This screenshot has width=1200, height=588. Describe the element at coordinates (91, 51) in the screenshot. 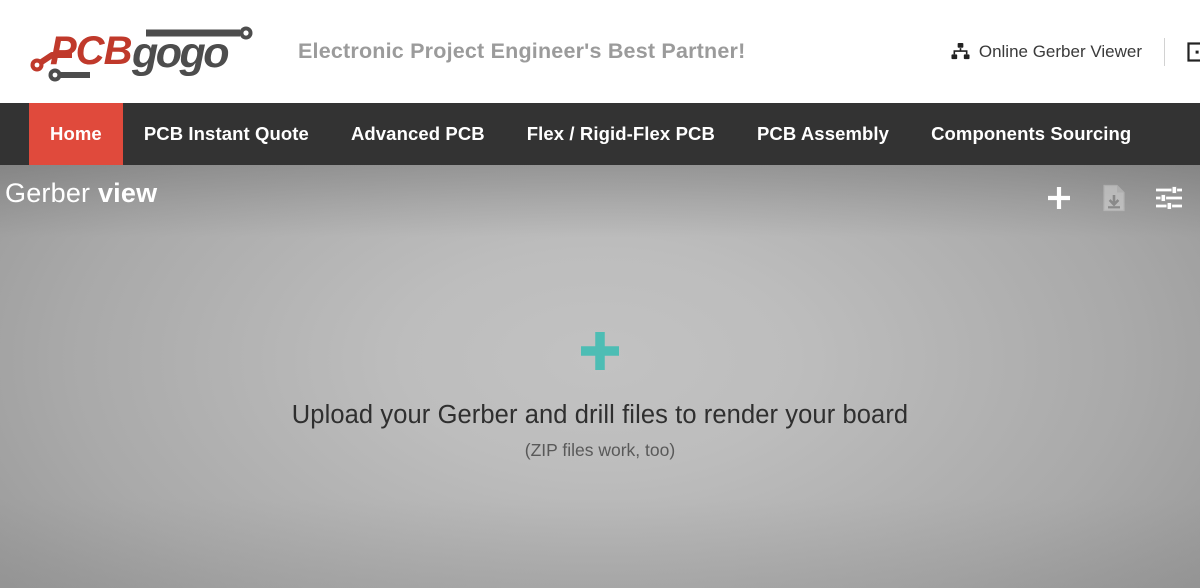

I see `svg-text: PCB` at that location.